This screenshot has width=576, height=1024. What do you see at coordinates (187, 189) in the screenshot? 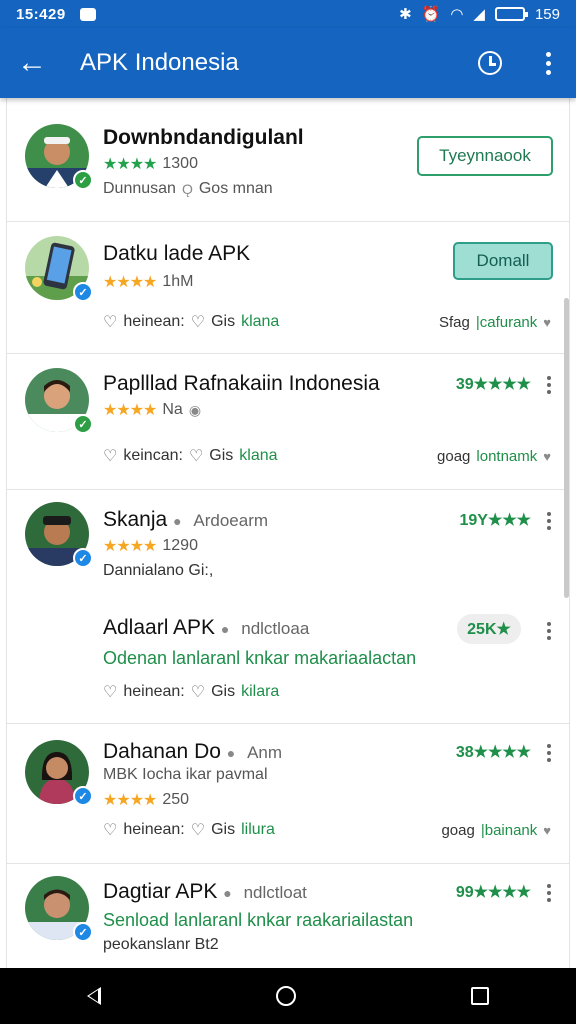
I see `search-icon: Ǫ` at bounding box center [187, 189].